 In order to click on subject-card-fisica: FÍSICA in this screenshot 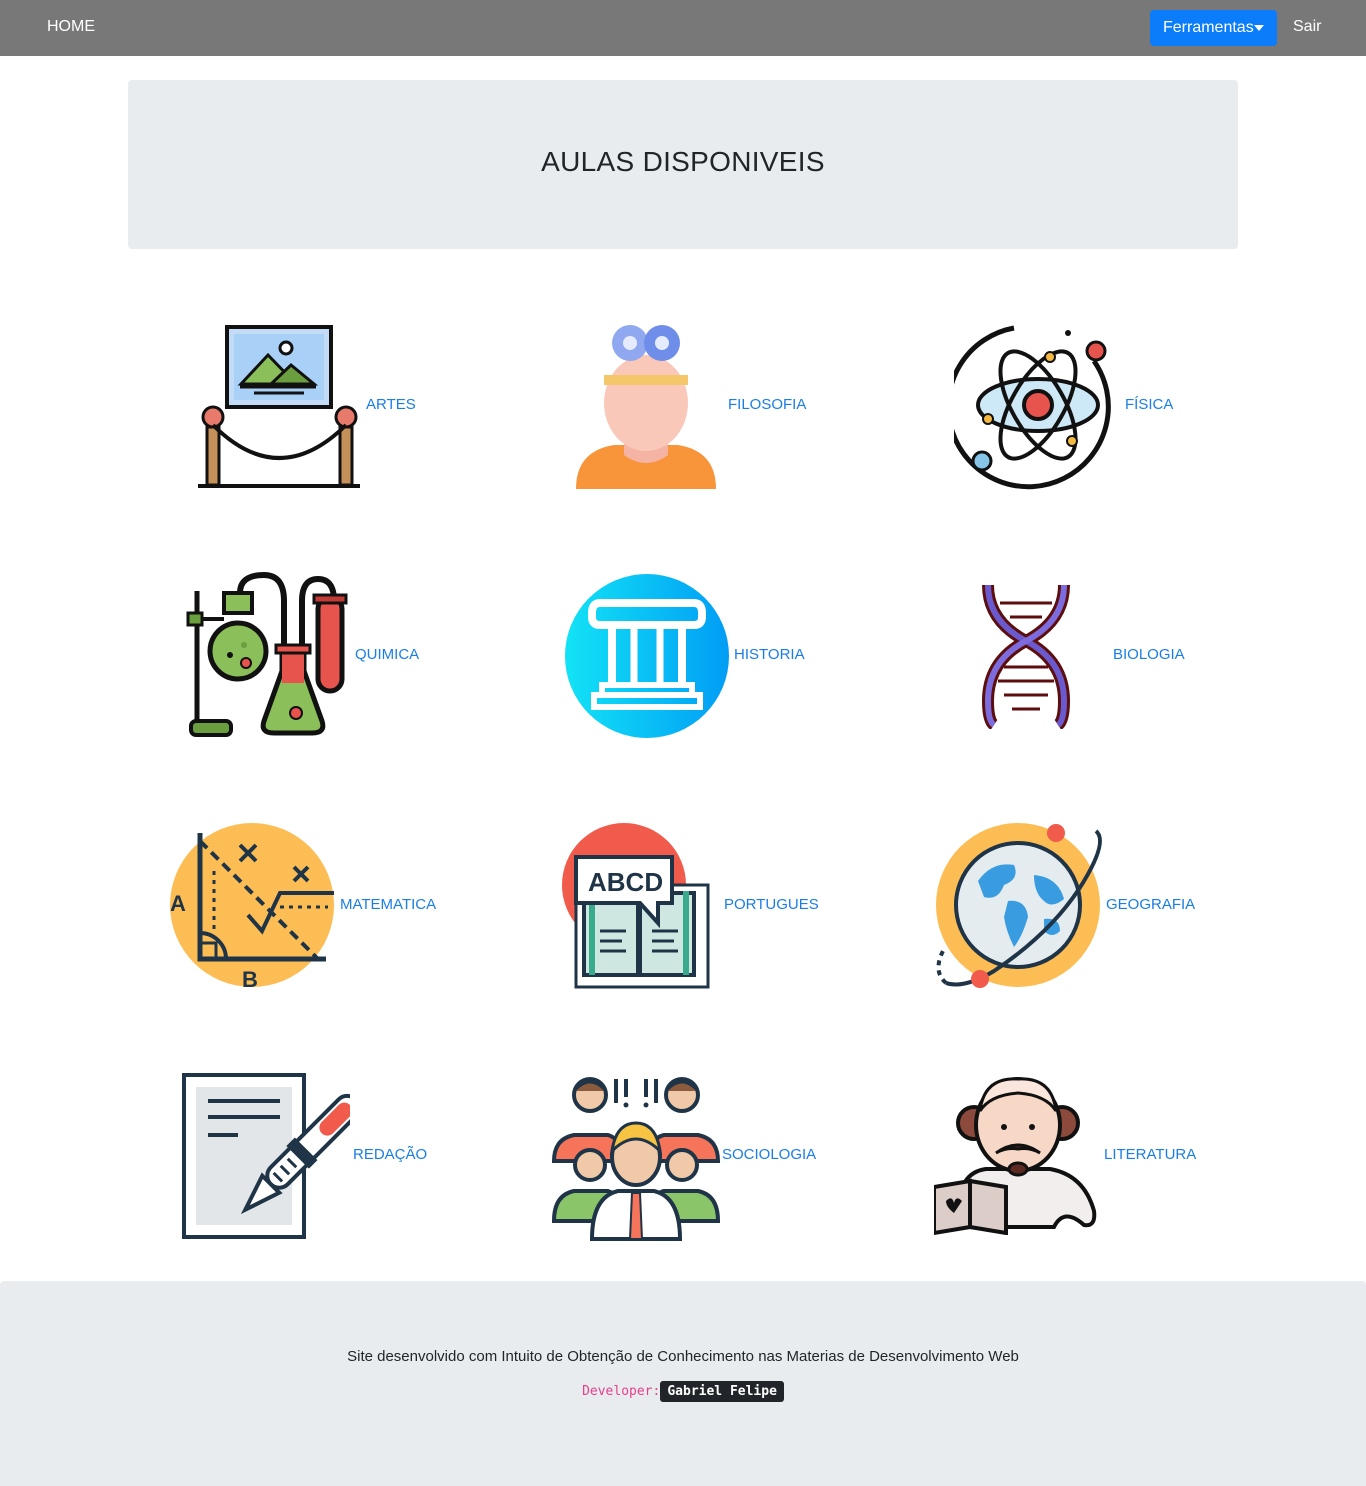, I will do `click(1053, 405)`.